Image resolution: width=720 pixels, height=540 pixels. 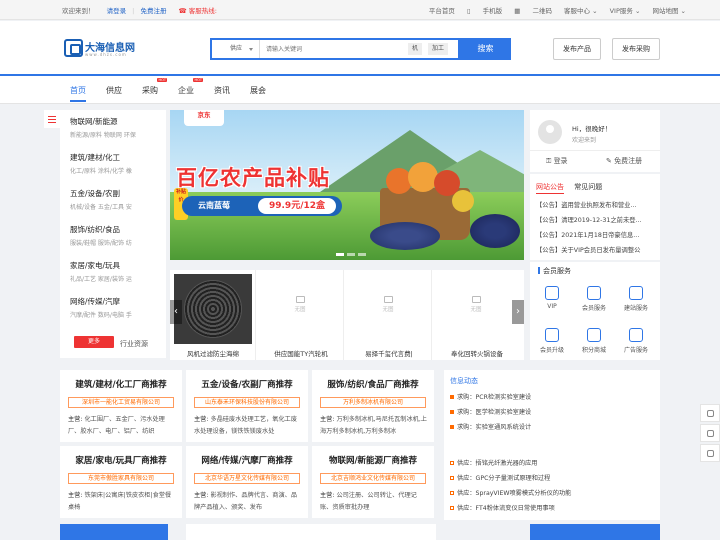 What do you see at coordinates (117, 199) in the screenshot?
I see `category-group: 五金/设备/农副 机械/设备 五金/工具 安` at bounding box center [117, 199].